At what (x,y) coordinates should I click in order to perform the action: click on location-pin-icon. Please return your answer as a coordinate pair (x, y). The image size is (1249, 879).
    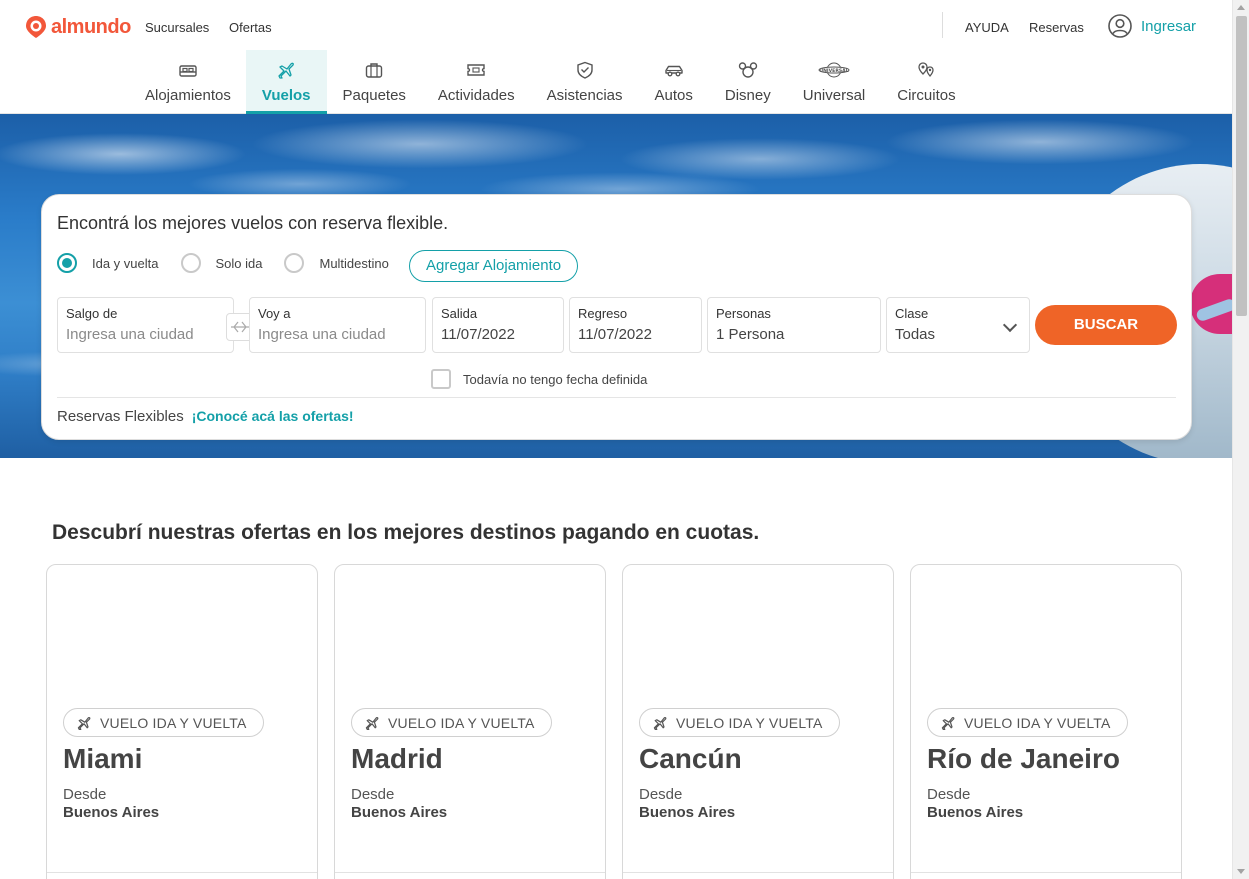
    Looking at the image, I should click on (36, 27).